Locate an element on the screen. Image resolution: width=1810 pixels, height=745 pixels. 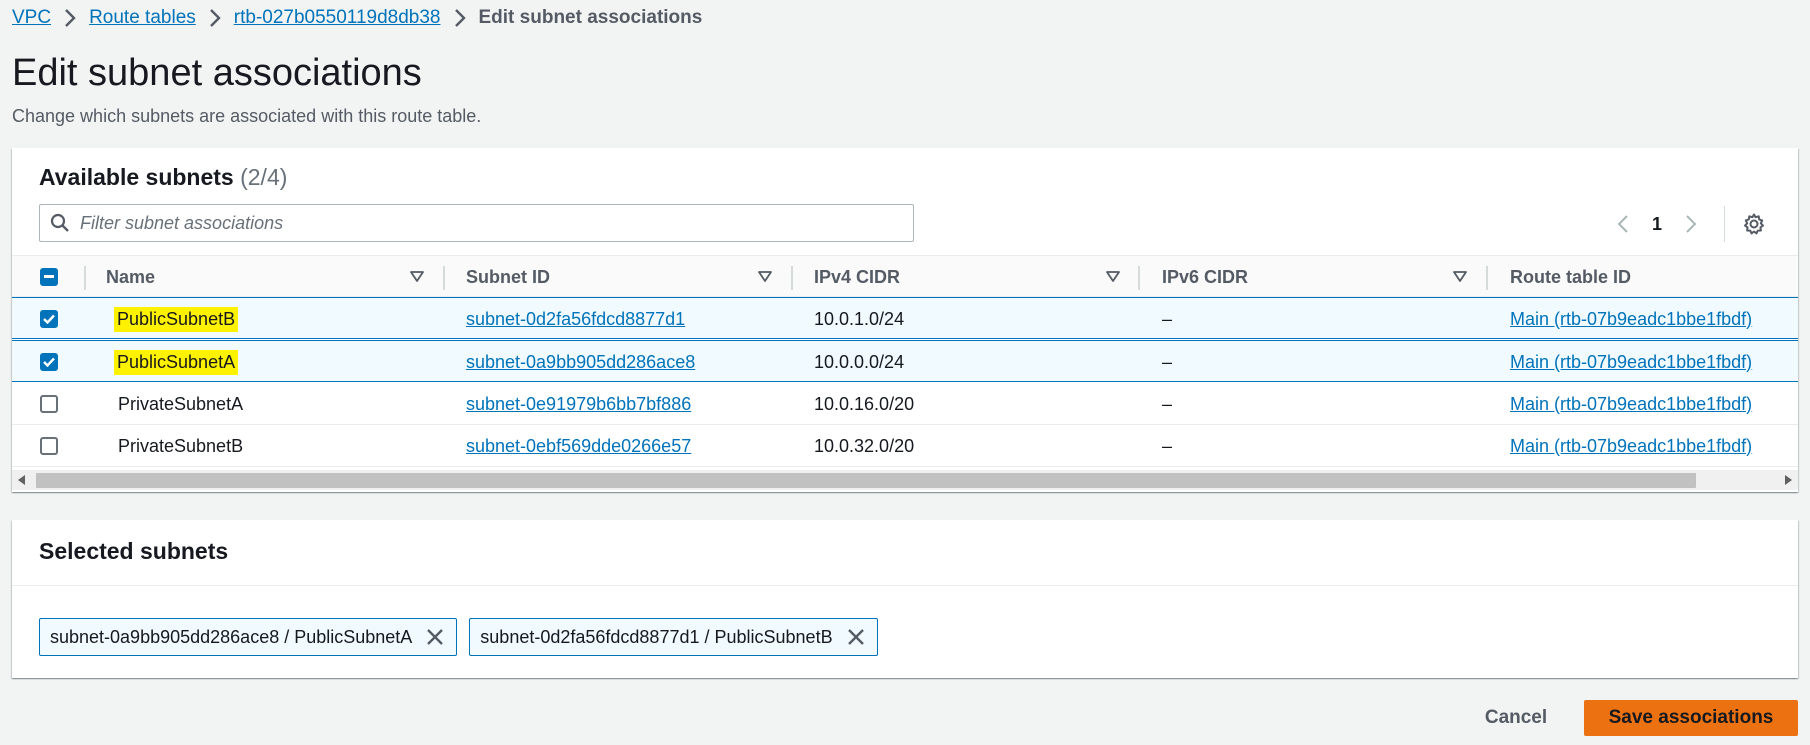
available-subnets-header: Available subnets (2/4) is located at coordinates (163, 177).